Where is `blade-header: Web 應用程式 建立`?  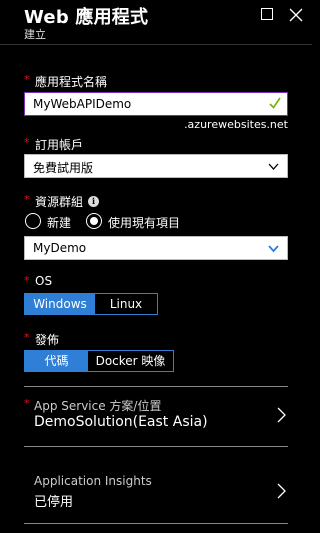 blade-header: Web 應用程式 建立 is located at coordinates (156, 22).